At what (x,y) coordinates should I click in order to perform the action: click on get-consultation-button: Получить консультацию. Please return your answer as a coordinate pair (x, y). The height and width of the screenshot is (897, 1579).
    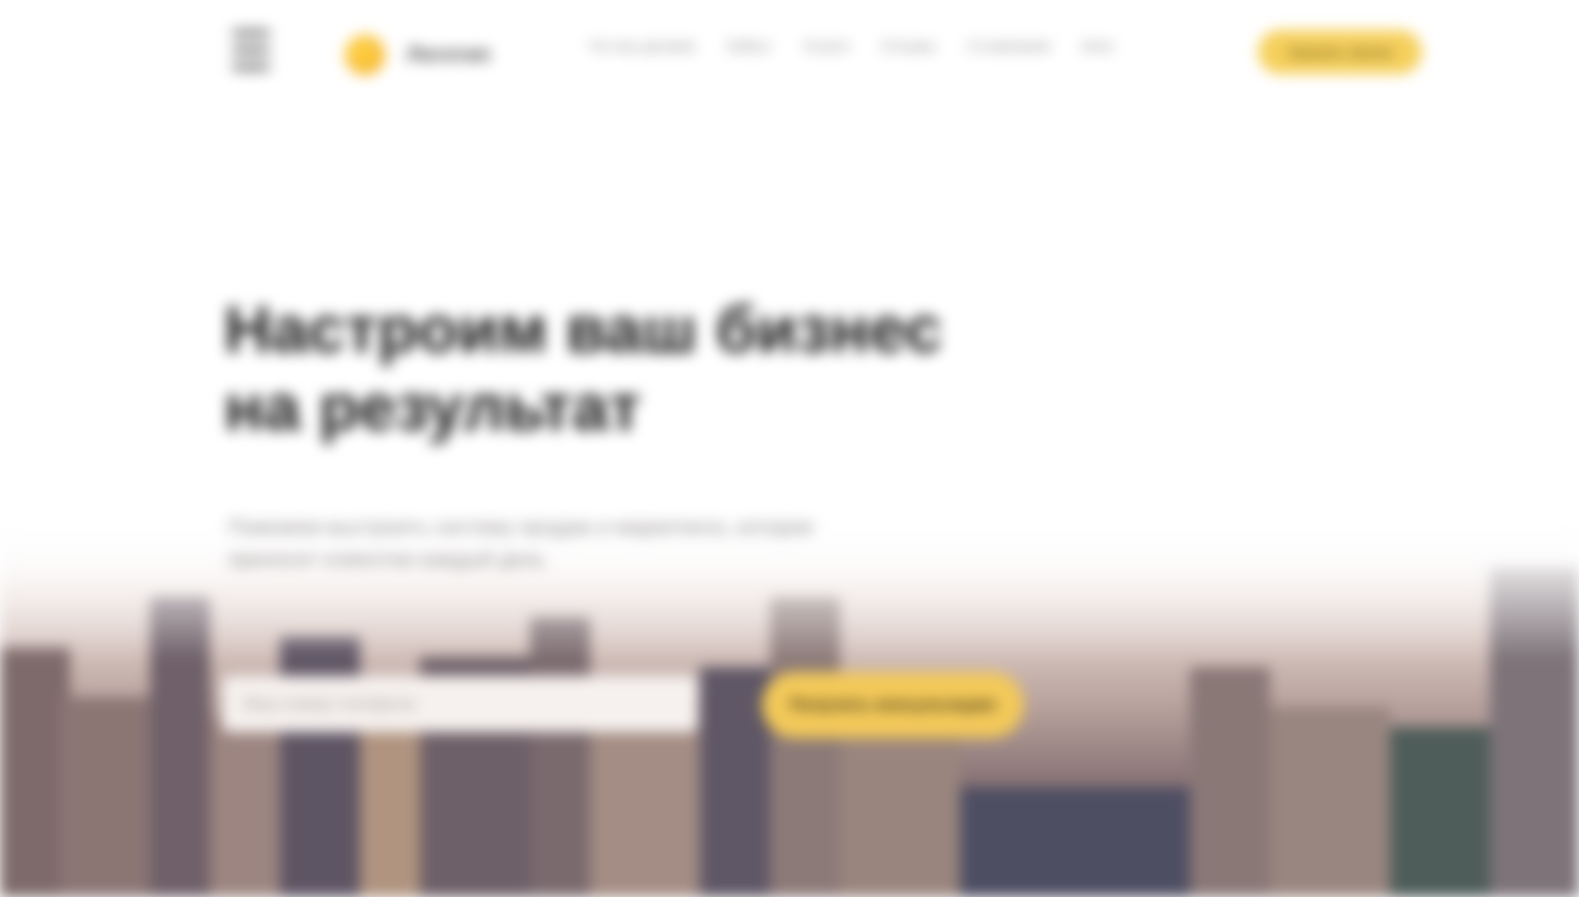
    Looking at the image, I should click on (893, 705).